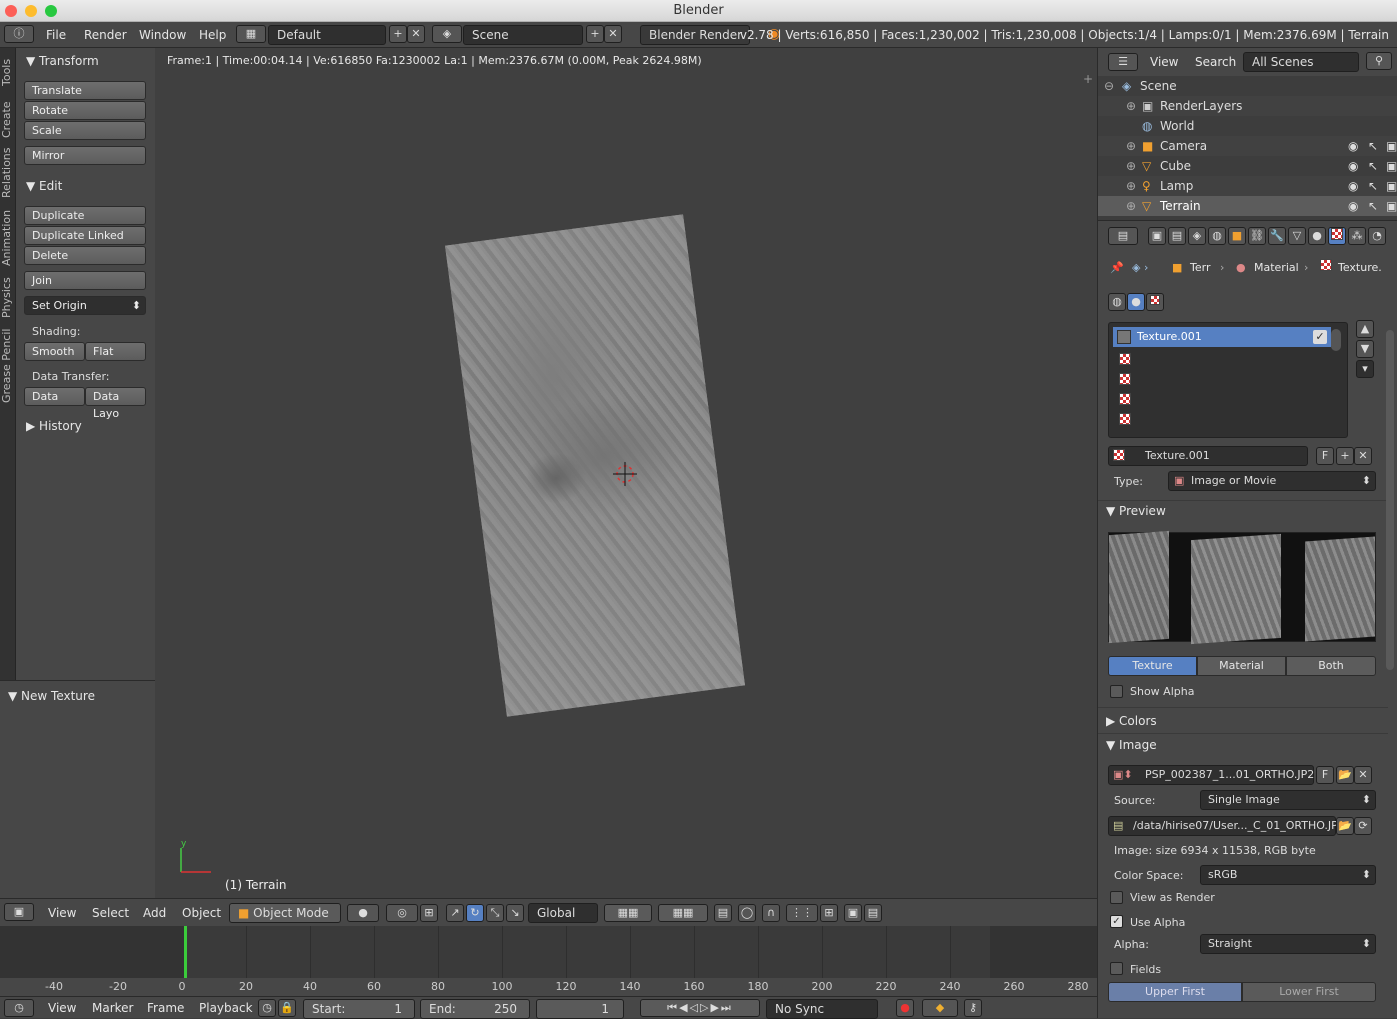 The image size is (1397, 1019). What do you see at coordinates (1228, 380) in the screenshot?
I see `texture-slot-list: Texture.001 ✓` at bounding box center [1228, 380].